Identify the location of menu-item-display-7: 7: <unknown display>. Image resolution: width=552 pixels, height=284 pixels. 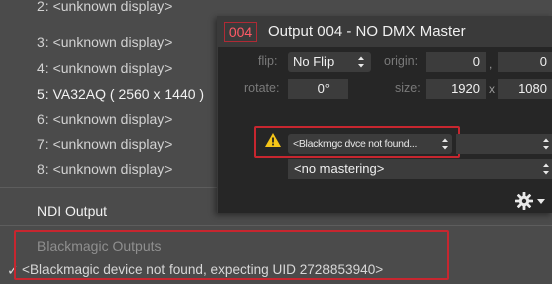
(104, 144).